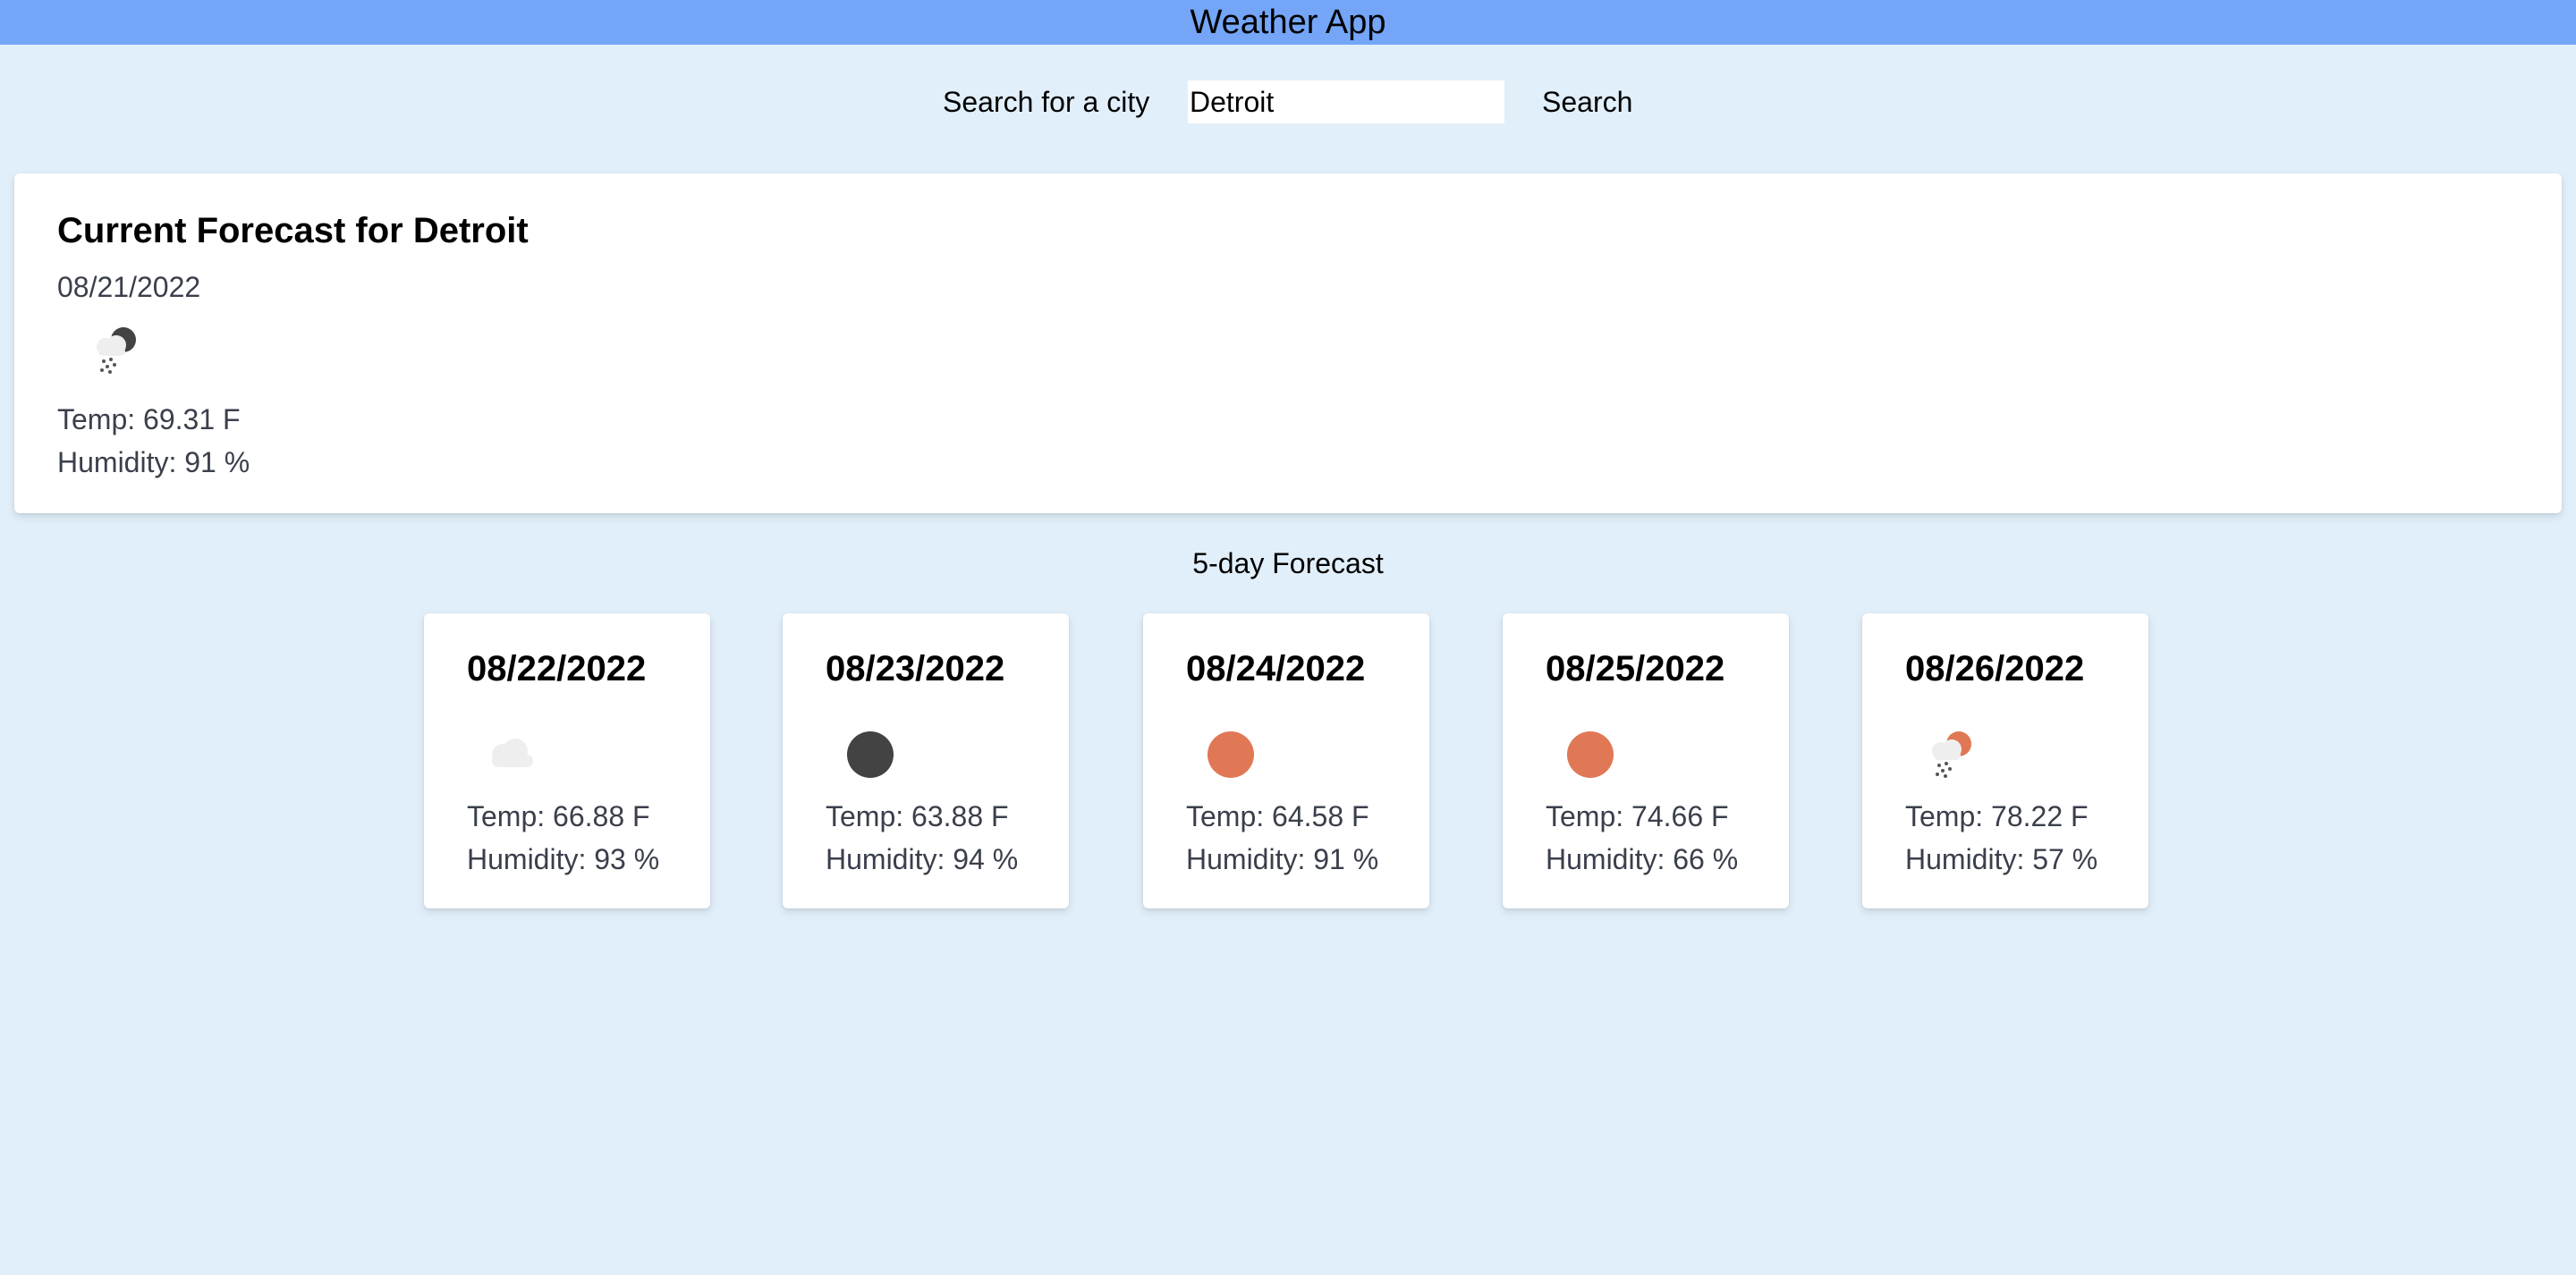 The image size is (2576, 1275). Describe the element at coordinates (1587, 101) in the screenshot. I see `search-button: Search` at that location.